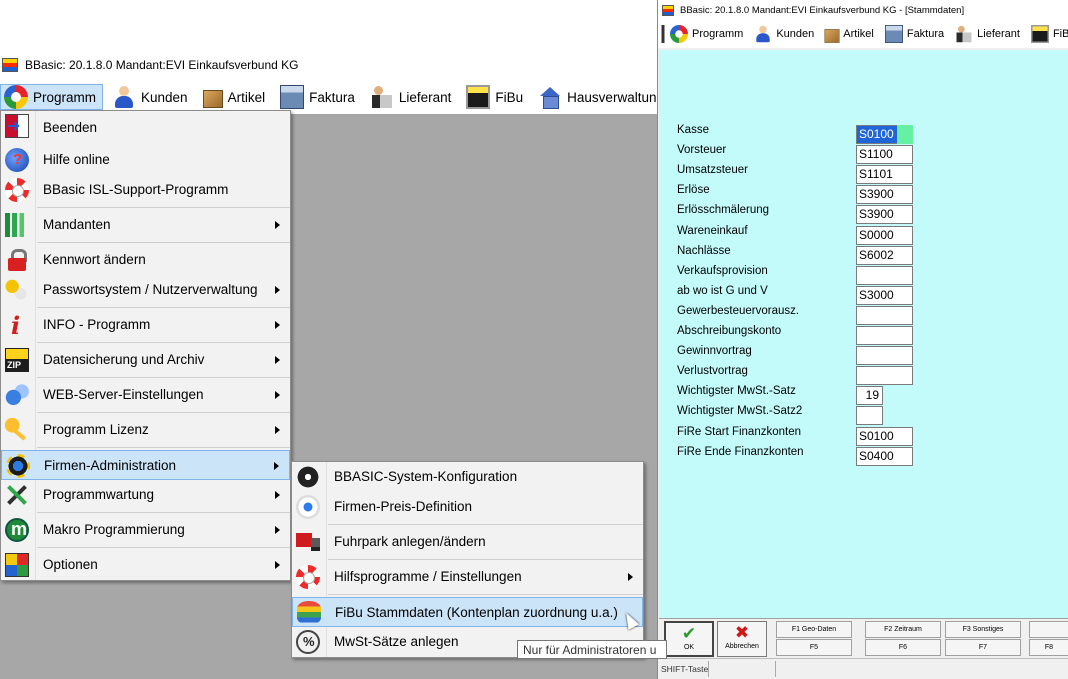 This screenshot has height=679, width=1068. Describe the element at coordinates (467, 477) in the screenshot. I see `submenu-item-system-konfiguration: BBASIC-System-Konfiguration` at that location.